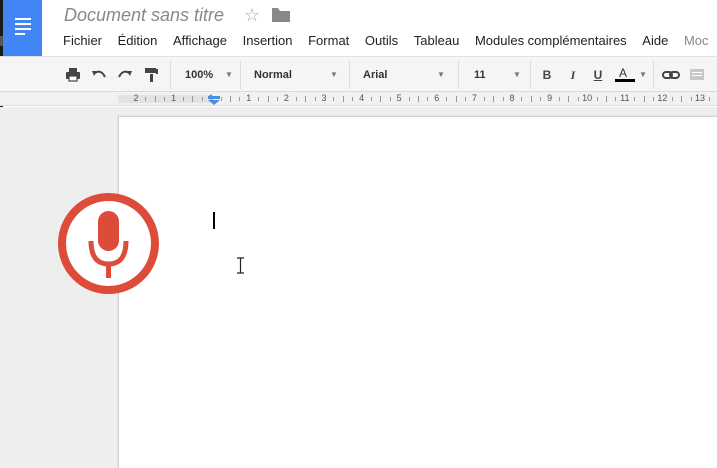 This screenshot has width=717, height=468. I want to click on ruler-number: 7, so click(474, 98).